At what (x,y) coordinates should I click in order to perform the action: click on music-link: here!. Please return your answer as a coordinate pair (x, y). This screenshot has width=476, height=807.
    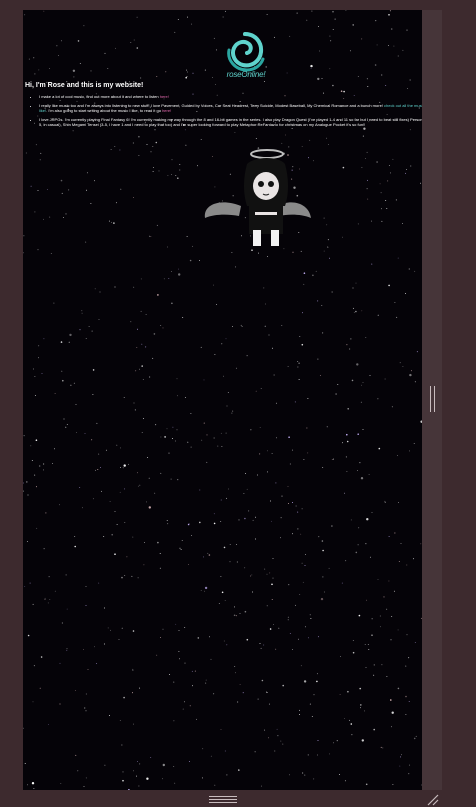
    Looking at the image, I should click on (164, 96).